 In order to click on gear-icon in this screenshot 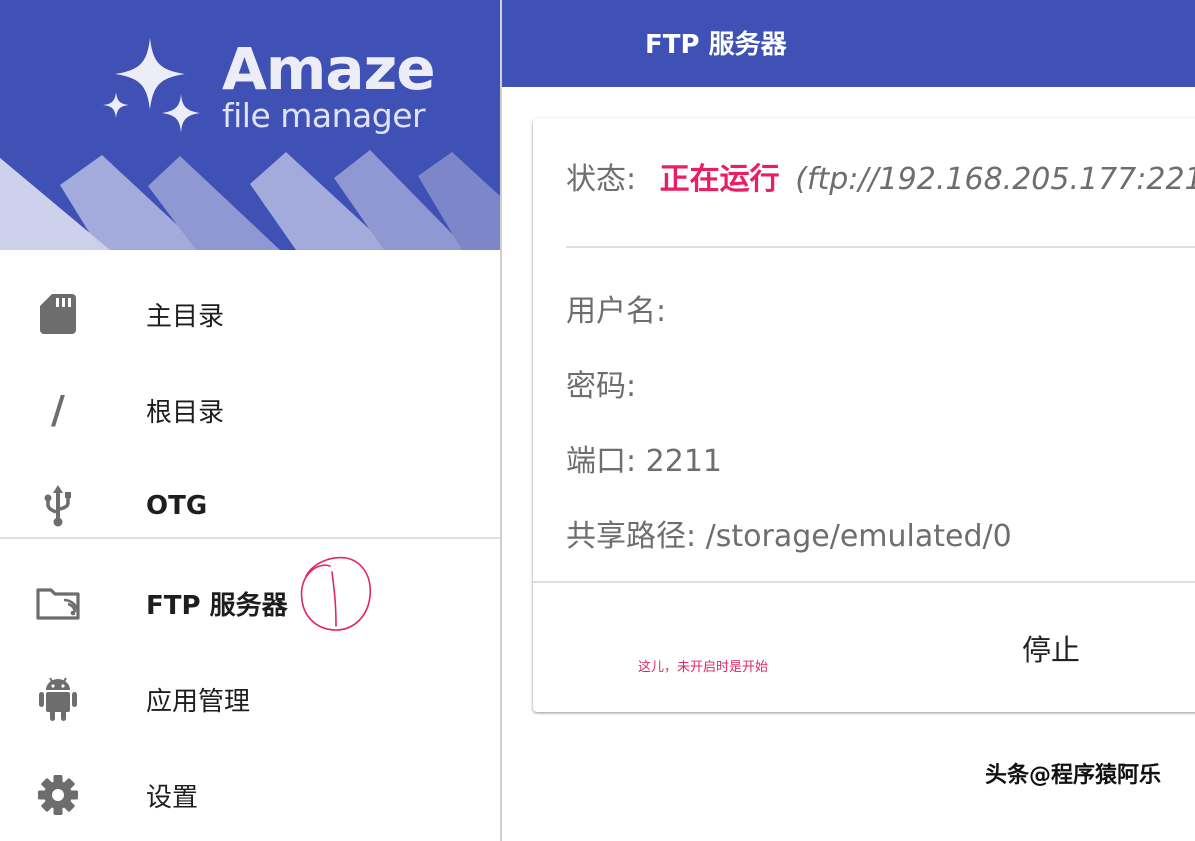, I will do `click(58, 795)`.